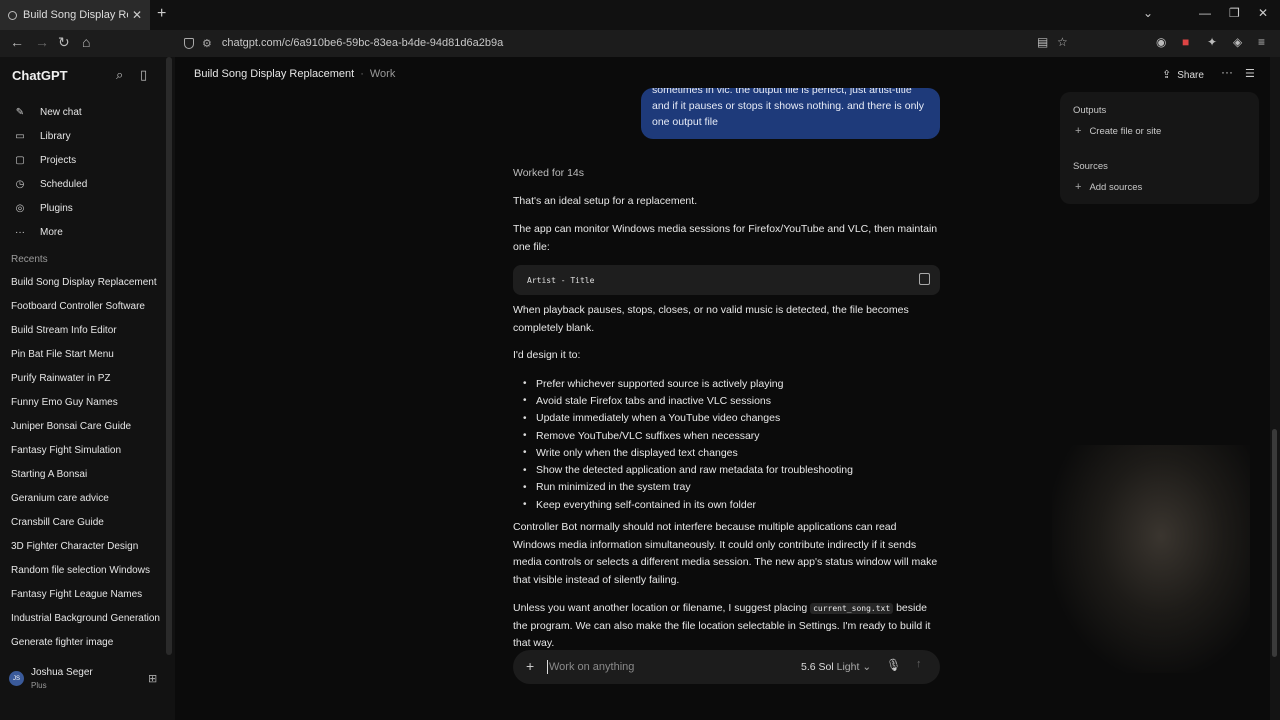 This screenshot has height=720, width=1280. Describe the element at coordinates (152, 678) in the screenshot. I see `apps-grid-icon: ⊞` at that location.